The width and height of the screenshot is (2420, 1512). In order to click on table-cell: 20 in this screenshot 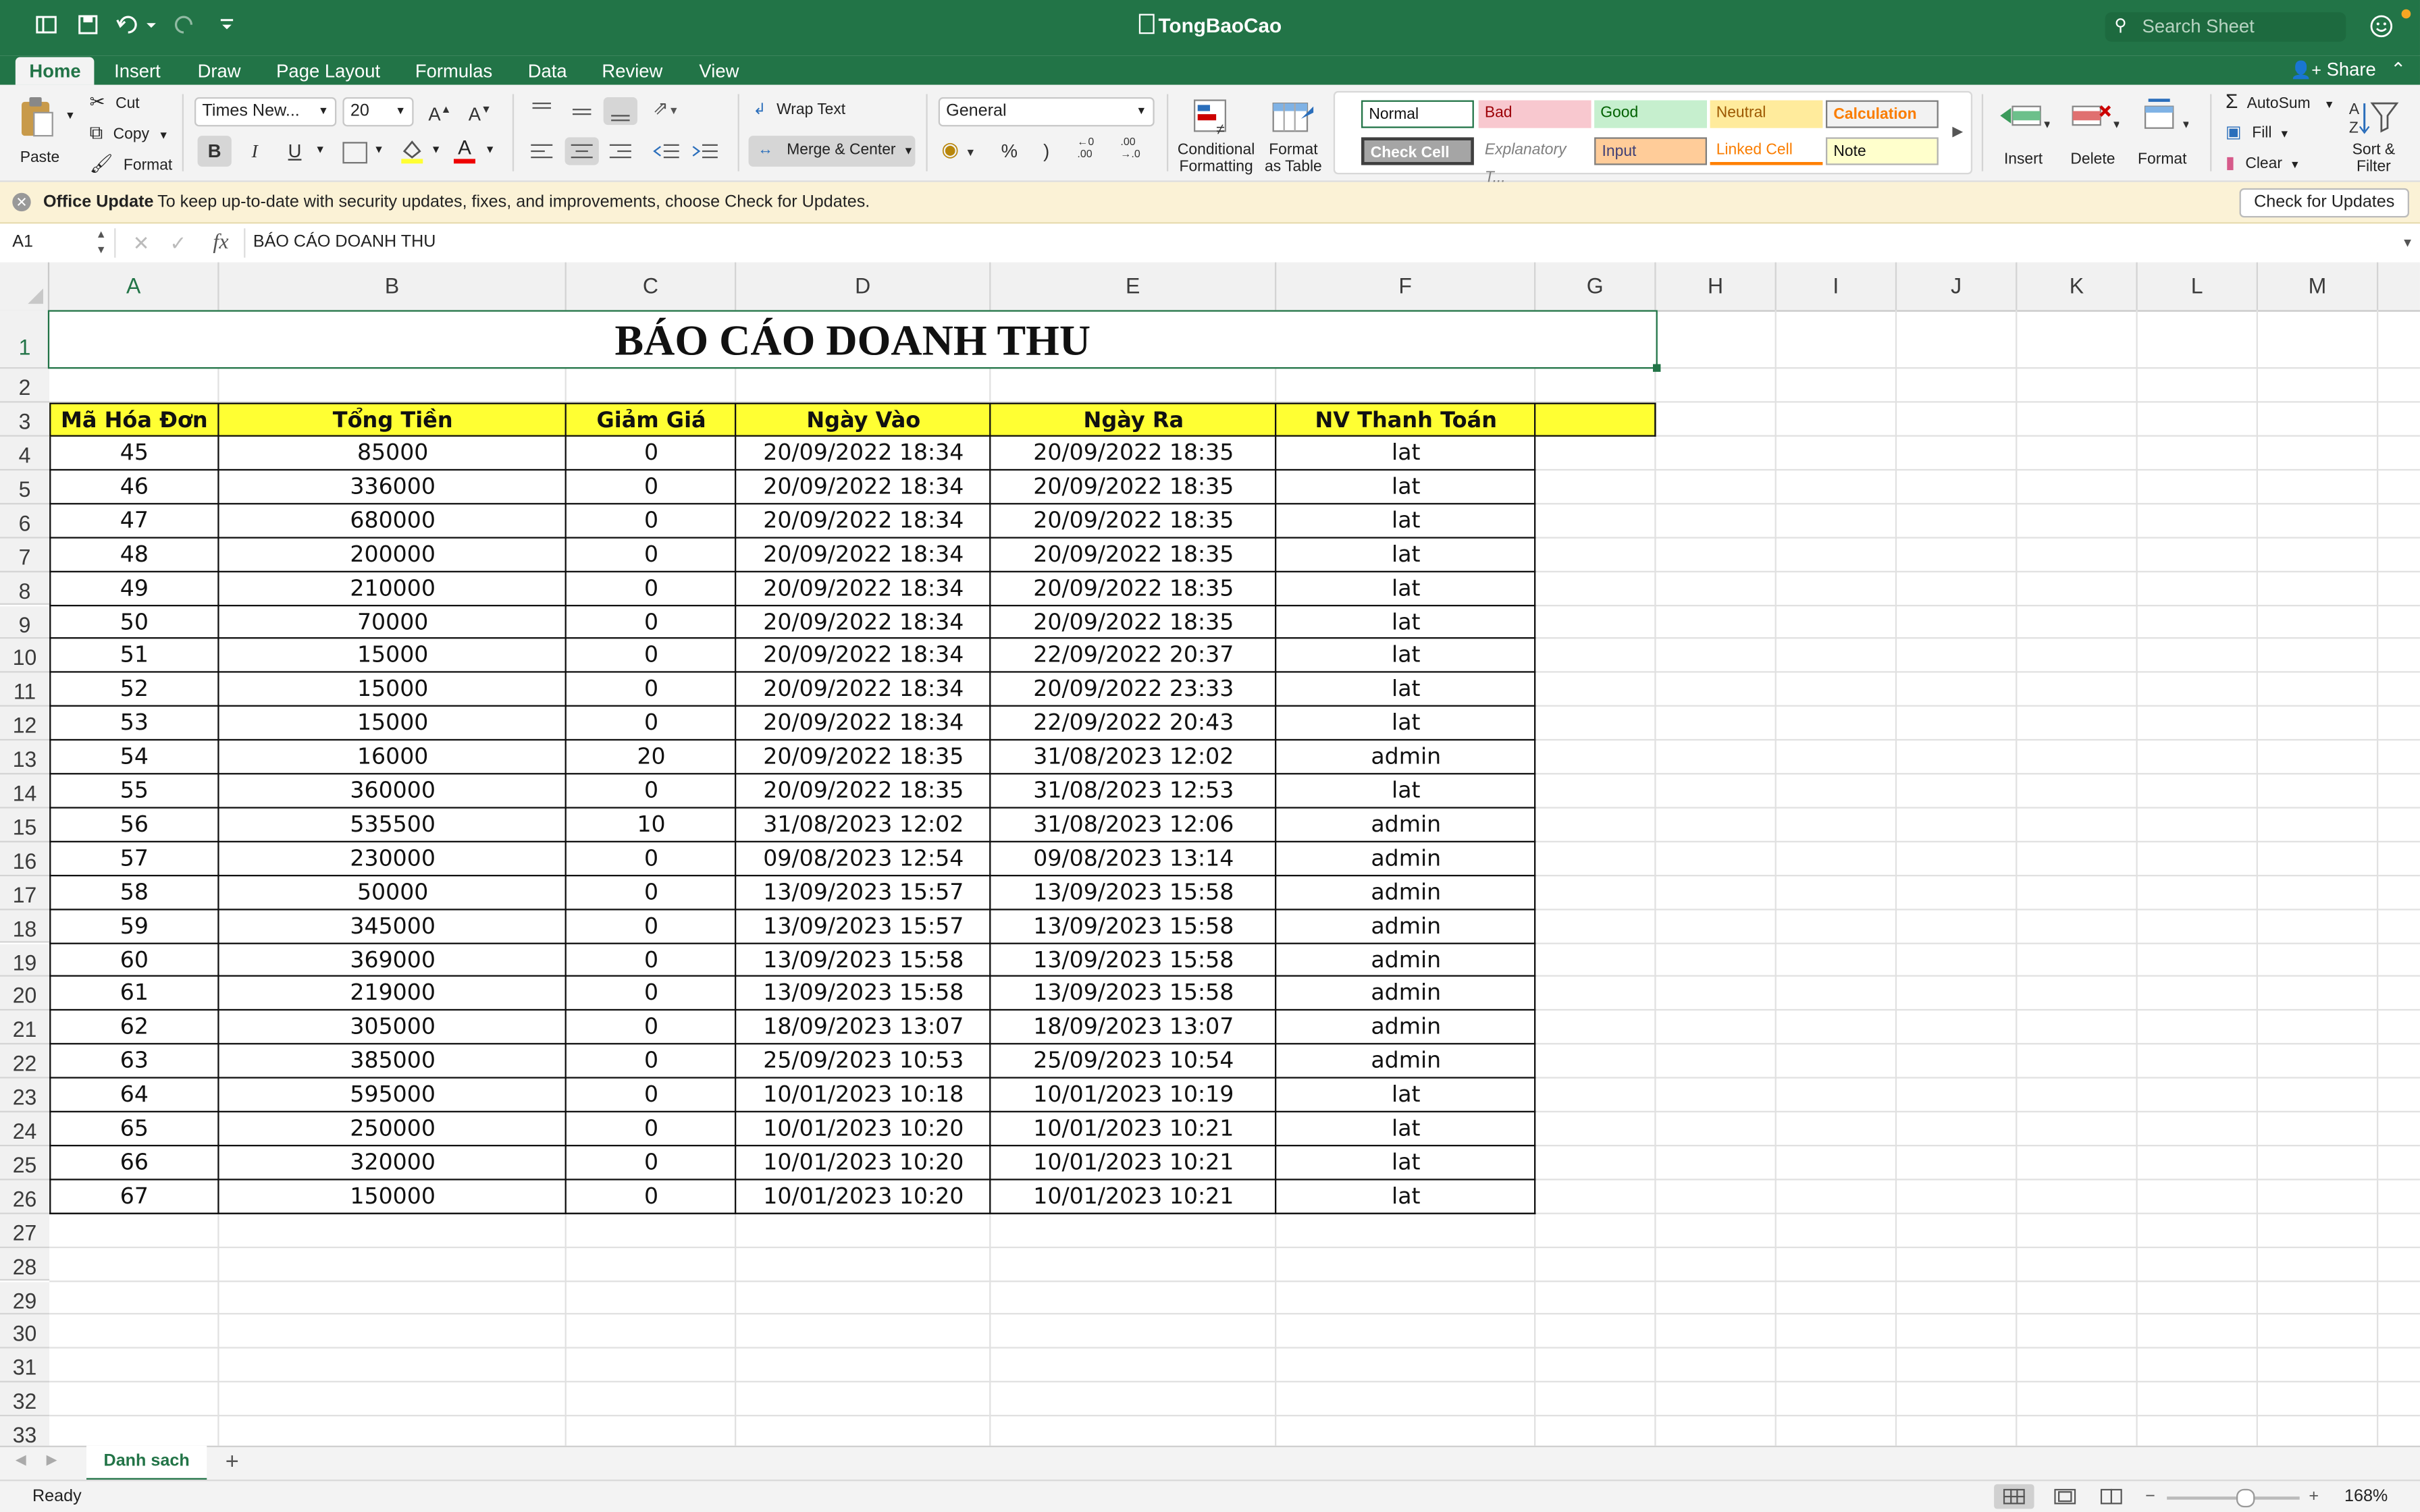, I will do `click(651, 757)`.